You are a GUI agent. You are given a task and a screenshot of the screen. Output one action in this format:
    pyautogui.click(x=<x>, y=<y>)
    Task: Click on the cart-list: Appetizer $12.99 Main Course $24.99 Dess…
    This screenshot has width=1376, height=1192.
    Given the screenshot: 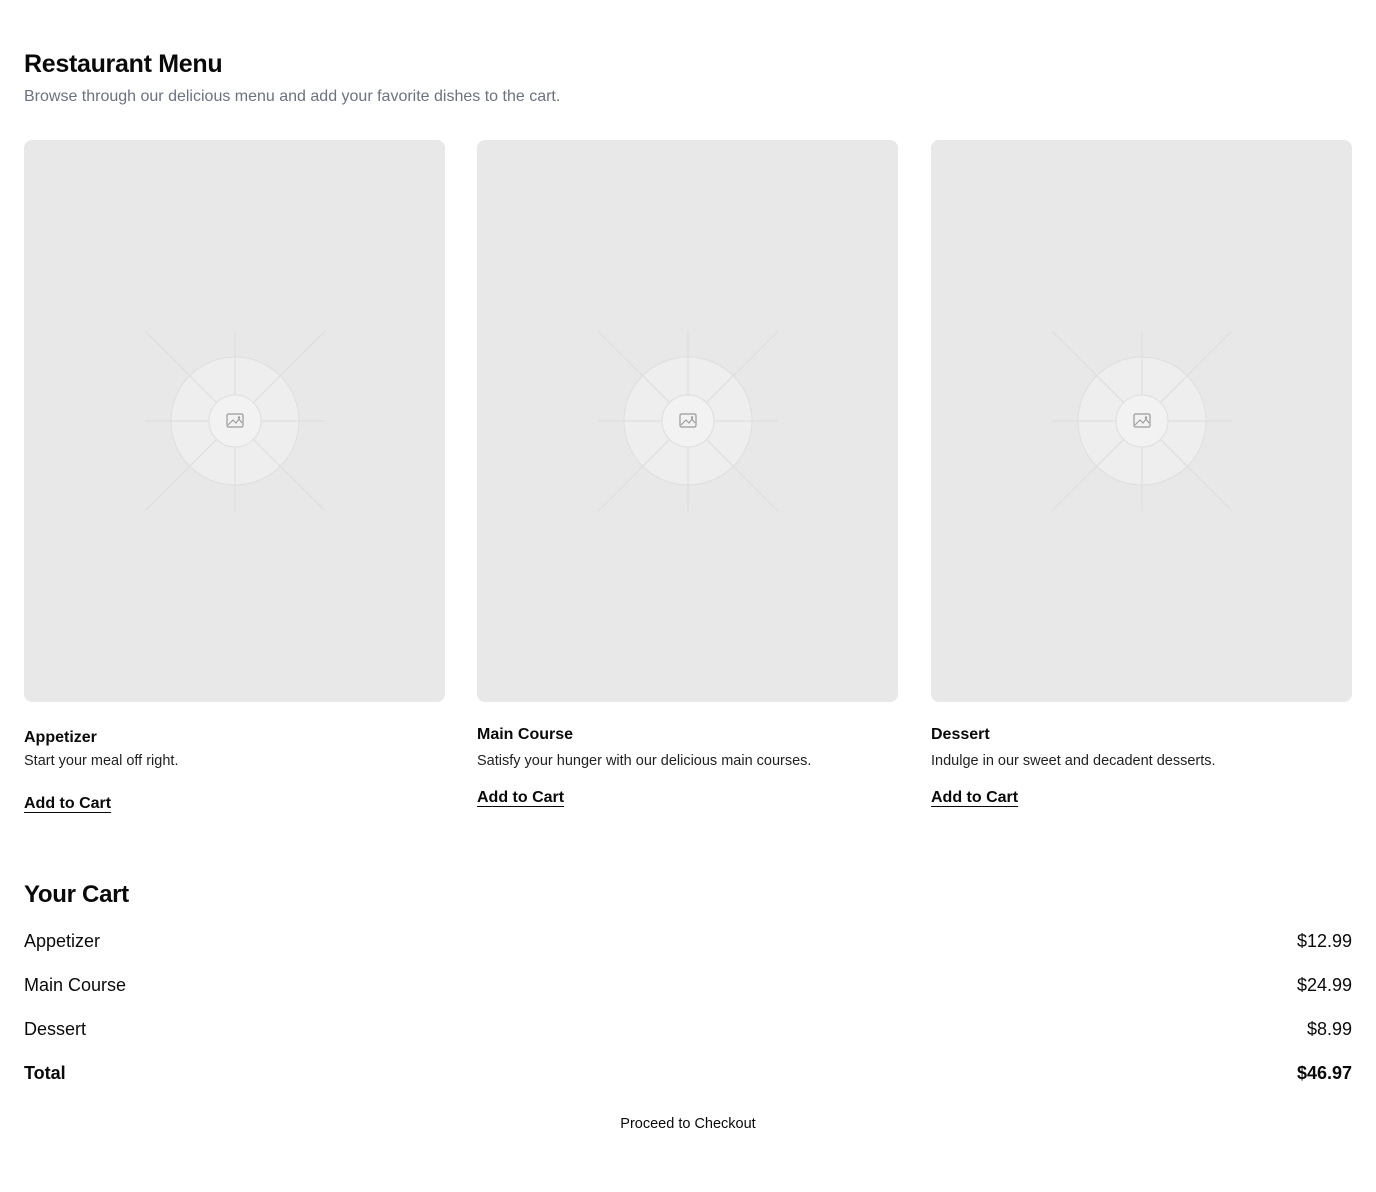 What is the action you would take?
    pyautogui.click(x=688, y=1016)
    